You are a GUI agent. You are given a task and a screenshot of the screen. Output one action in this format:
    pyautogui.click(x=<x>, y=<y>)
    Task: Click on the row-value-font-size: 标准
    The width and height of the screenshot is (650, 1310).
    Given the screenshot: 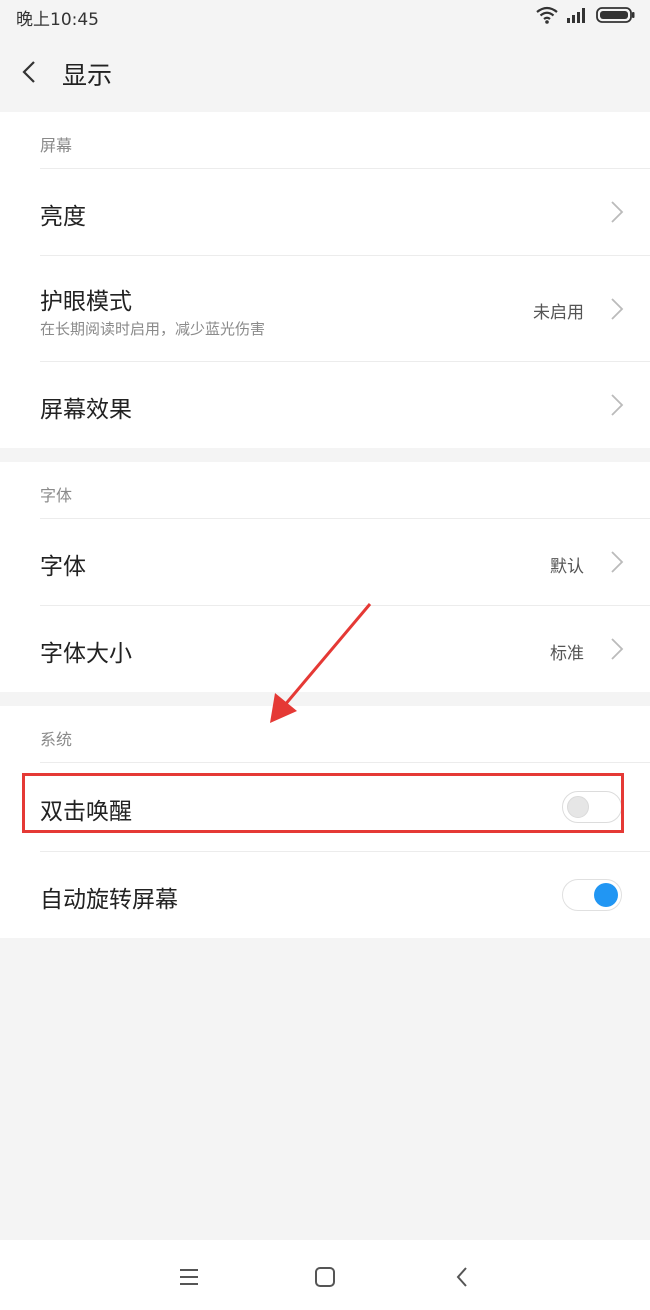 What is the action you would take?
    pyautogui.click(x=567, y=654)
    